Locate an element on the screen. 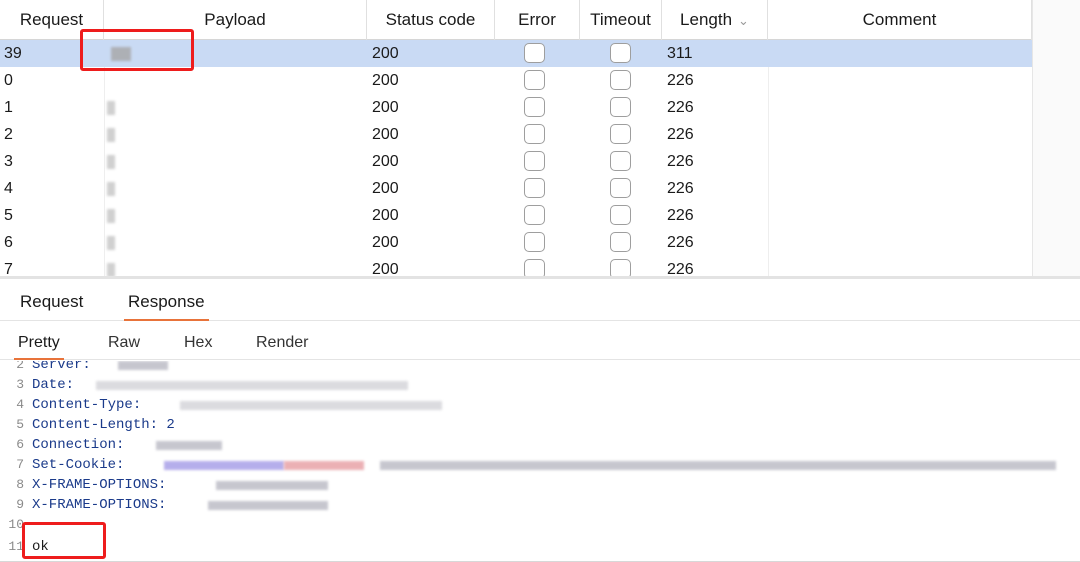  table-row: 6 200 226 is located at coordinates (516, 242).